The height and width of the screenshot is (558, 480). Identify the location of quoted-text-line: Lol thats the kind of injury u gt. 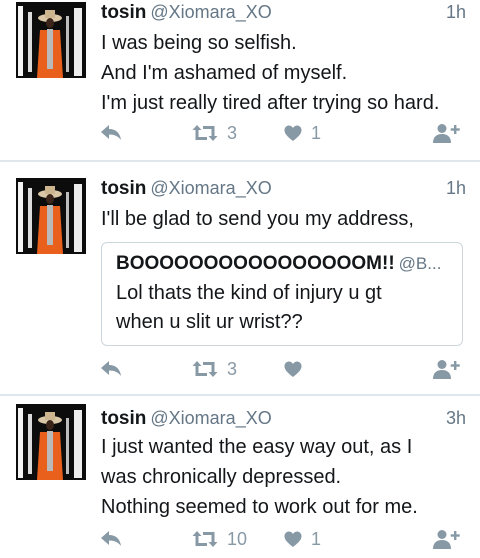
(249, 293).